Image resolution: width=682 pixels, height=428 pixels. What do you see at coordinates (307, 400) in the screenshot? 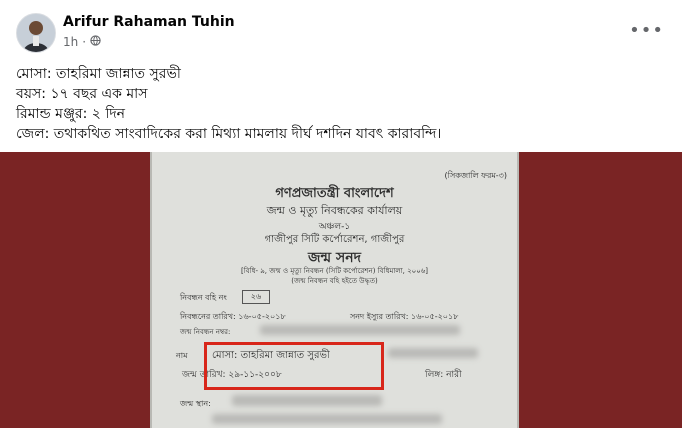
I see `blurred-birthplace` at bounding box center [307, 400].